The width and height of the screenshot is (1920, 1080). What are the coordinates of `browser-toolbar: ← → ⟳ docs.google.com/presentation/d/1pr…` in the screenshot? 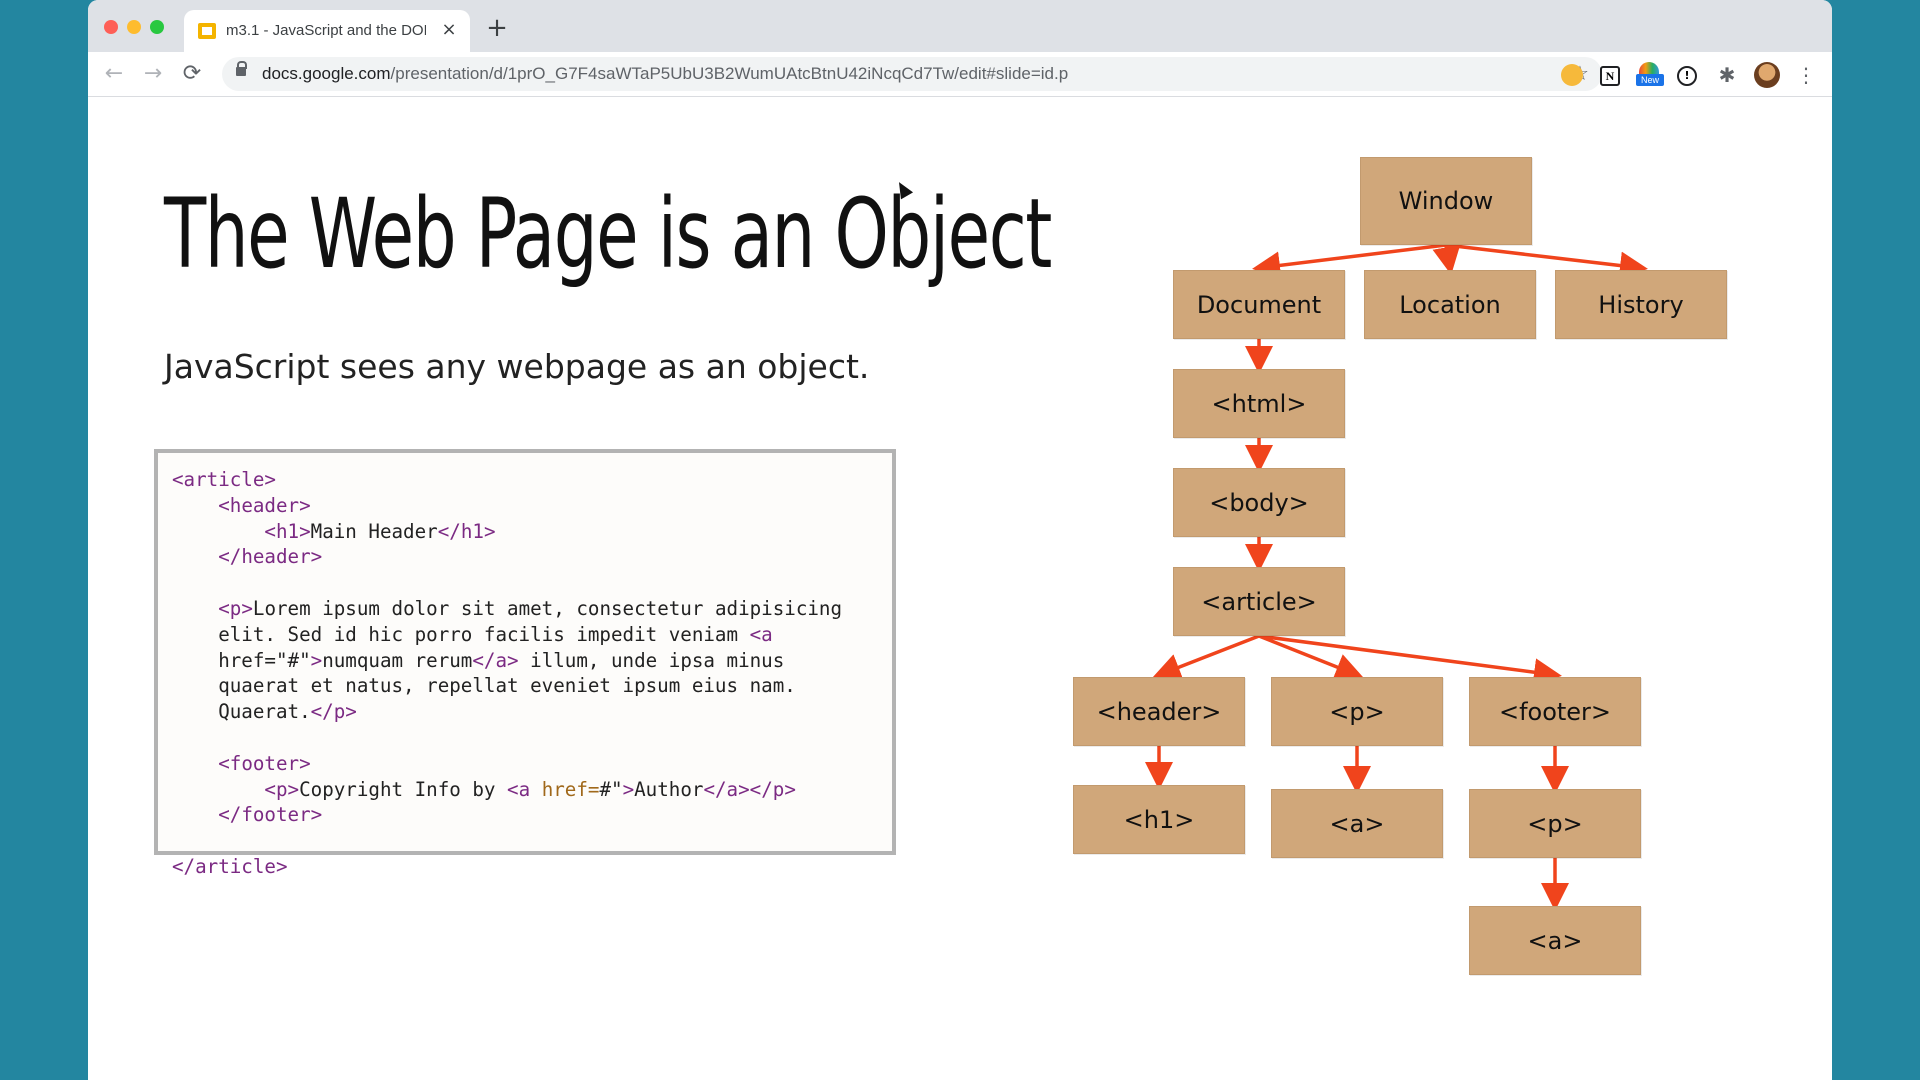 It's located at (960, 74).